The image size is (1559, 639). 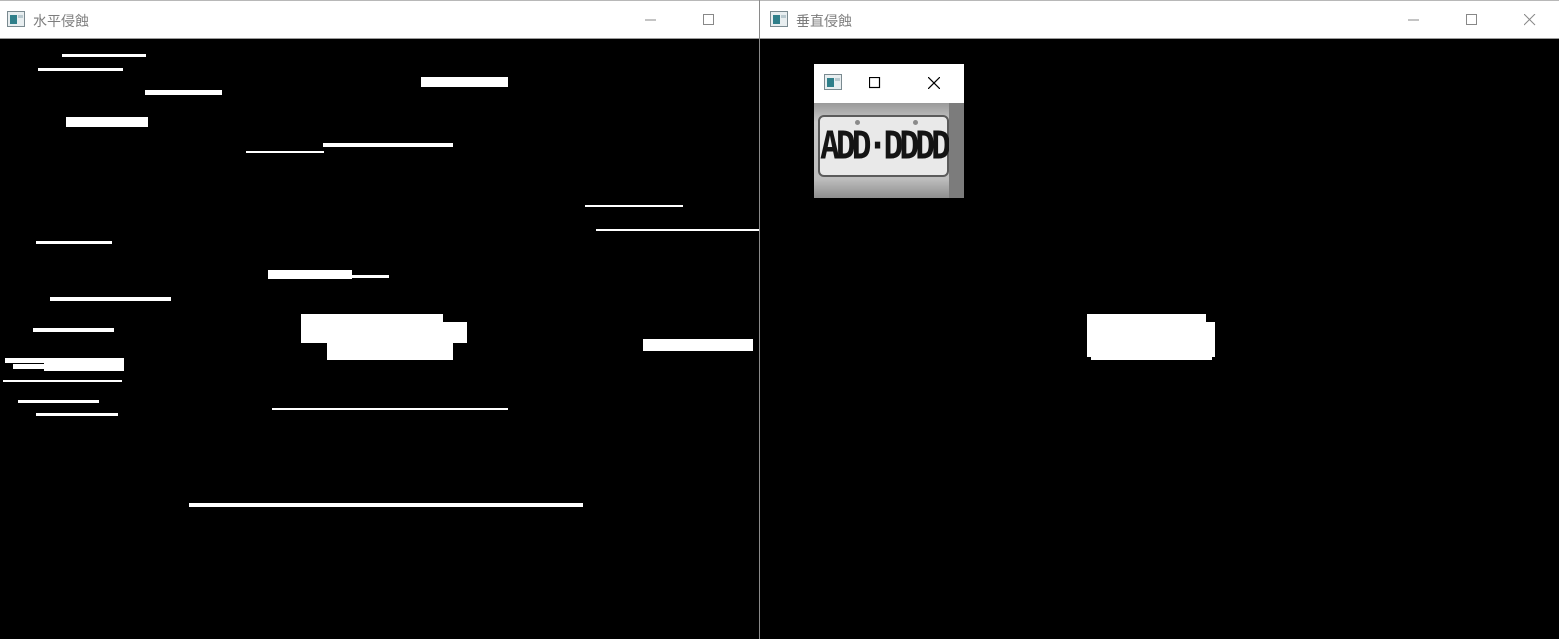 I want to click on plate-preview-window: ADD·DDDD, so click(x=889, y=131).